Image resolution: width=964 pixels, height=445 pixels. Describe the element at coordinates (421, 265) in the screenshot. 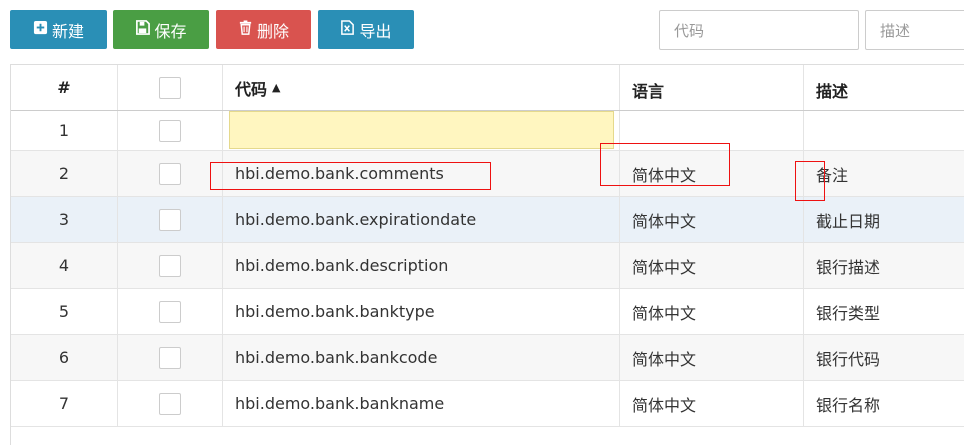

I see `code-cell: hbi.demo.bank.description` at that location.